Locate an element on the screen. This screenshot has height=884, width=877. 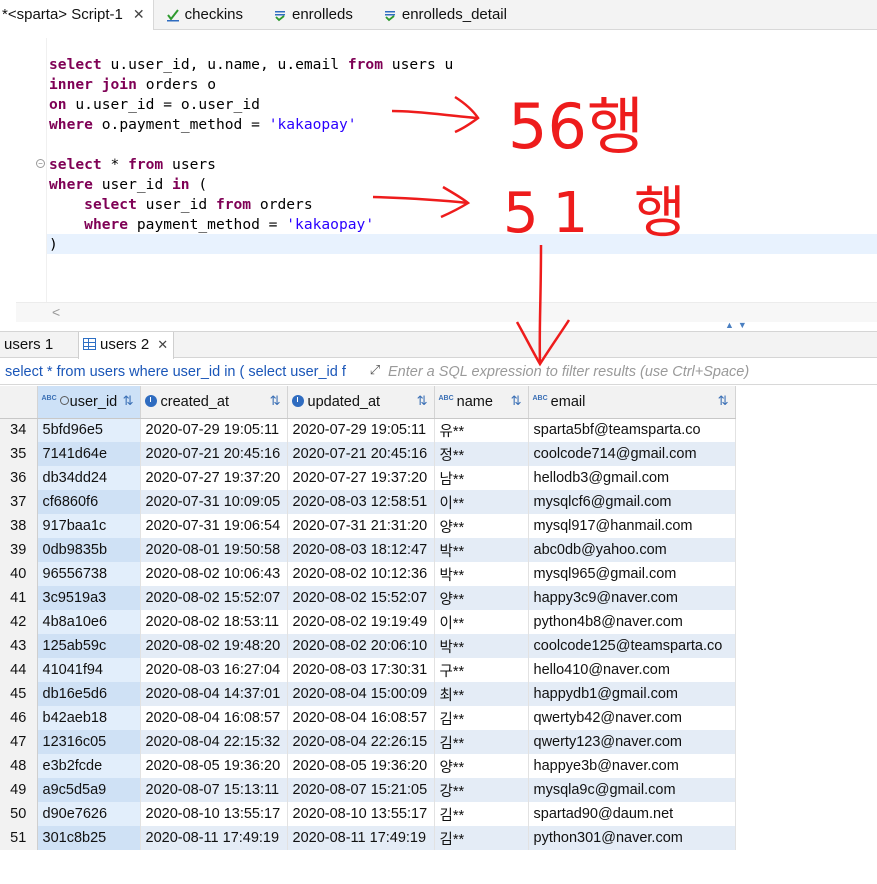
cell-email: coolcode125@teamsparta.co is located at coordinates (632, 646).